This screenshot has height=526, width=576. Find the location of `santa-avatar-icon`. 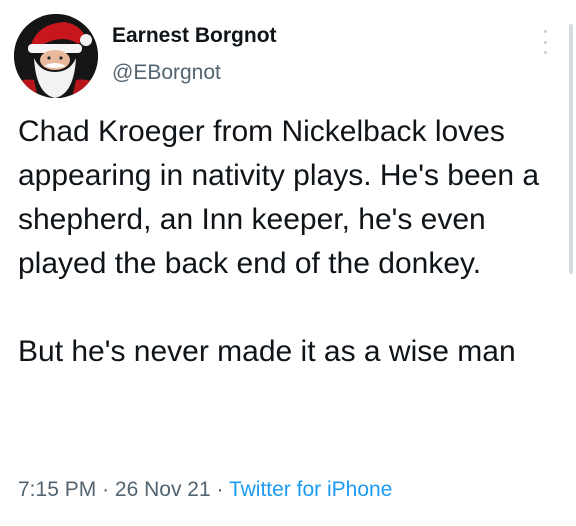

santa-avatar-icon is located at coordinates (56, 56).